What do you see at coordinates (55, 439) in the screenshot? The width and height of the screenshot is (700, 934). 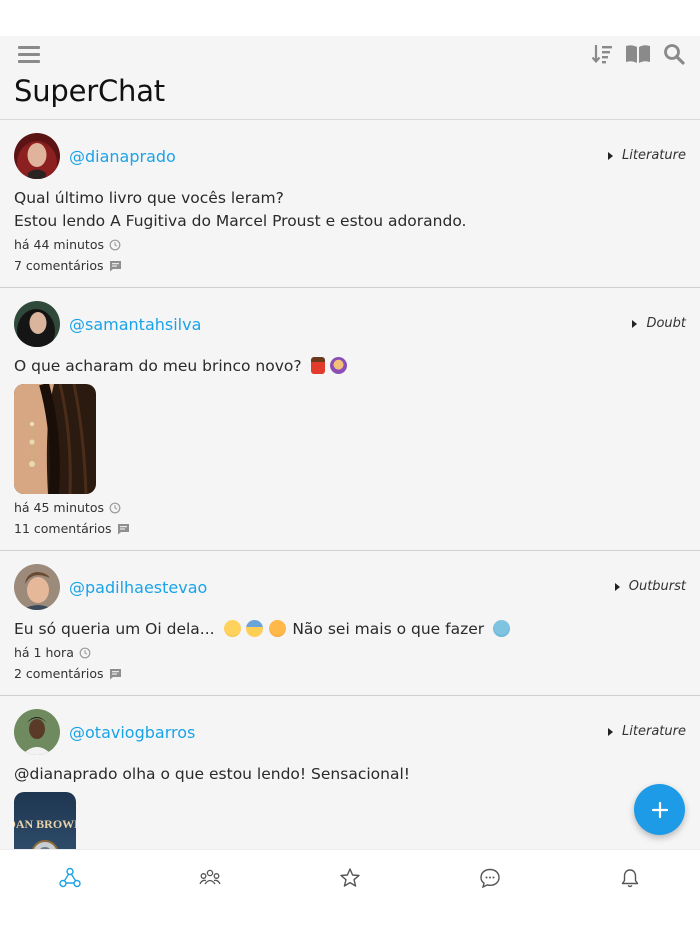 I see `post-image` at bounding box center [55, 439].